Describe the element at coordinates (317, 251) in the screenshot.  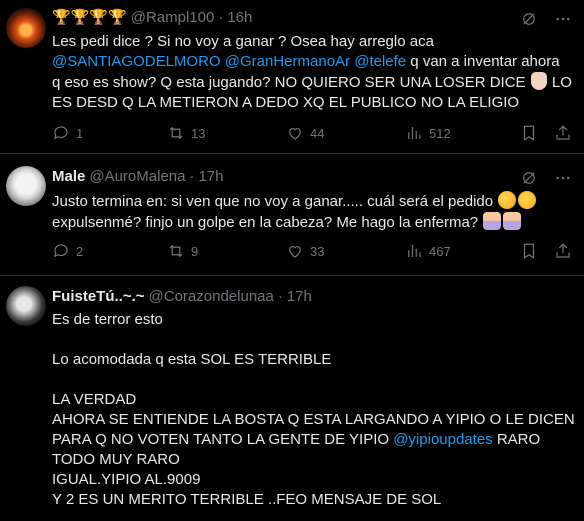
I see `like-count: 33` at that location.